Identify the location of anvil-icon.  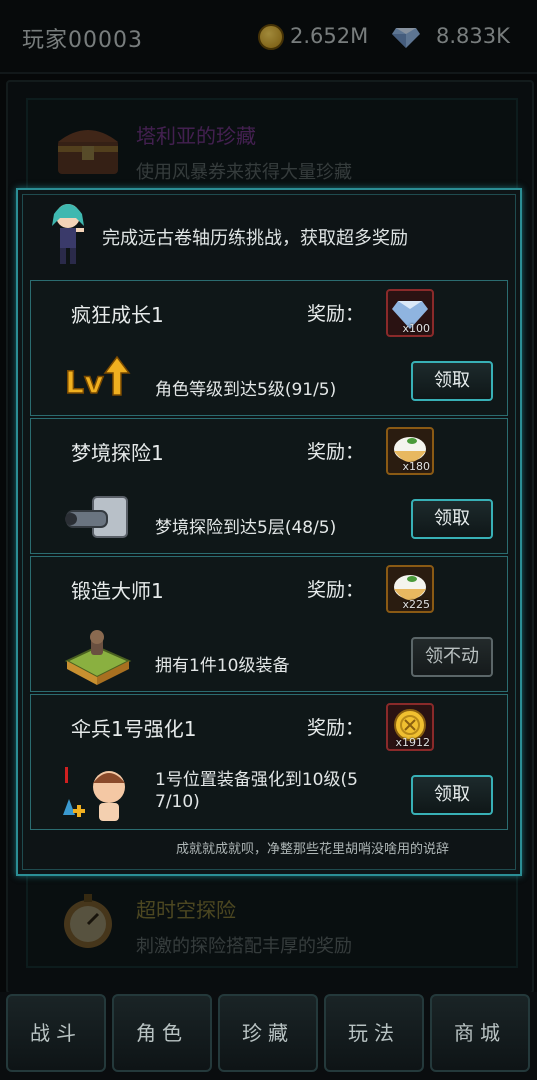
(98, 657).